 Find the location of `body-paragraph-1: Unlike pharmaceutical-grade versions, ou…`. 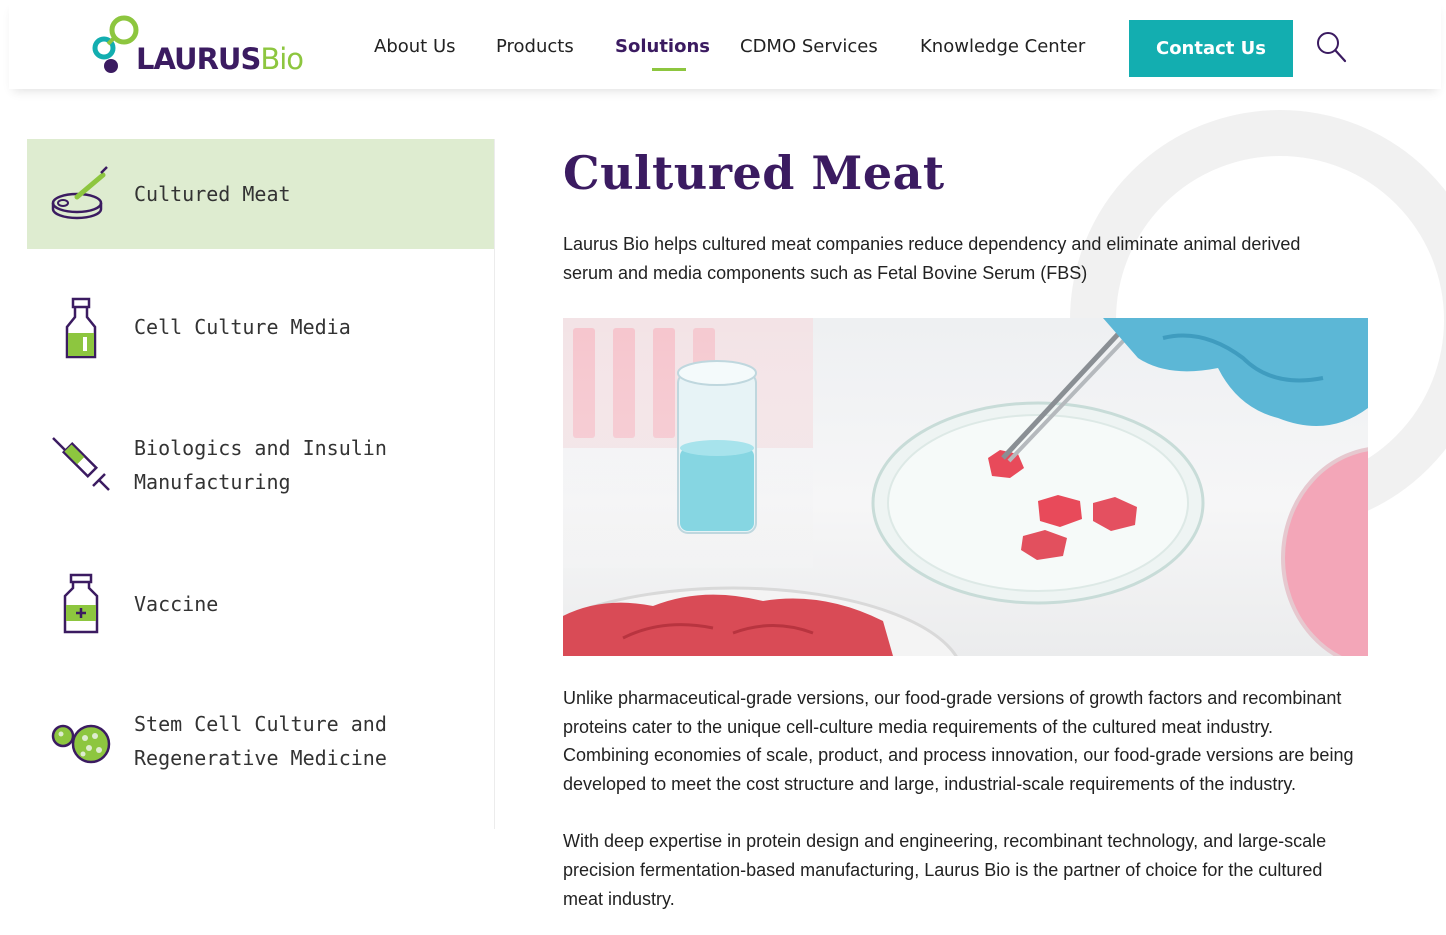

body-paragraph-1: Unlike pharmaceutical-grade versions, ou… is located at coordinates (958, 741).